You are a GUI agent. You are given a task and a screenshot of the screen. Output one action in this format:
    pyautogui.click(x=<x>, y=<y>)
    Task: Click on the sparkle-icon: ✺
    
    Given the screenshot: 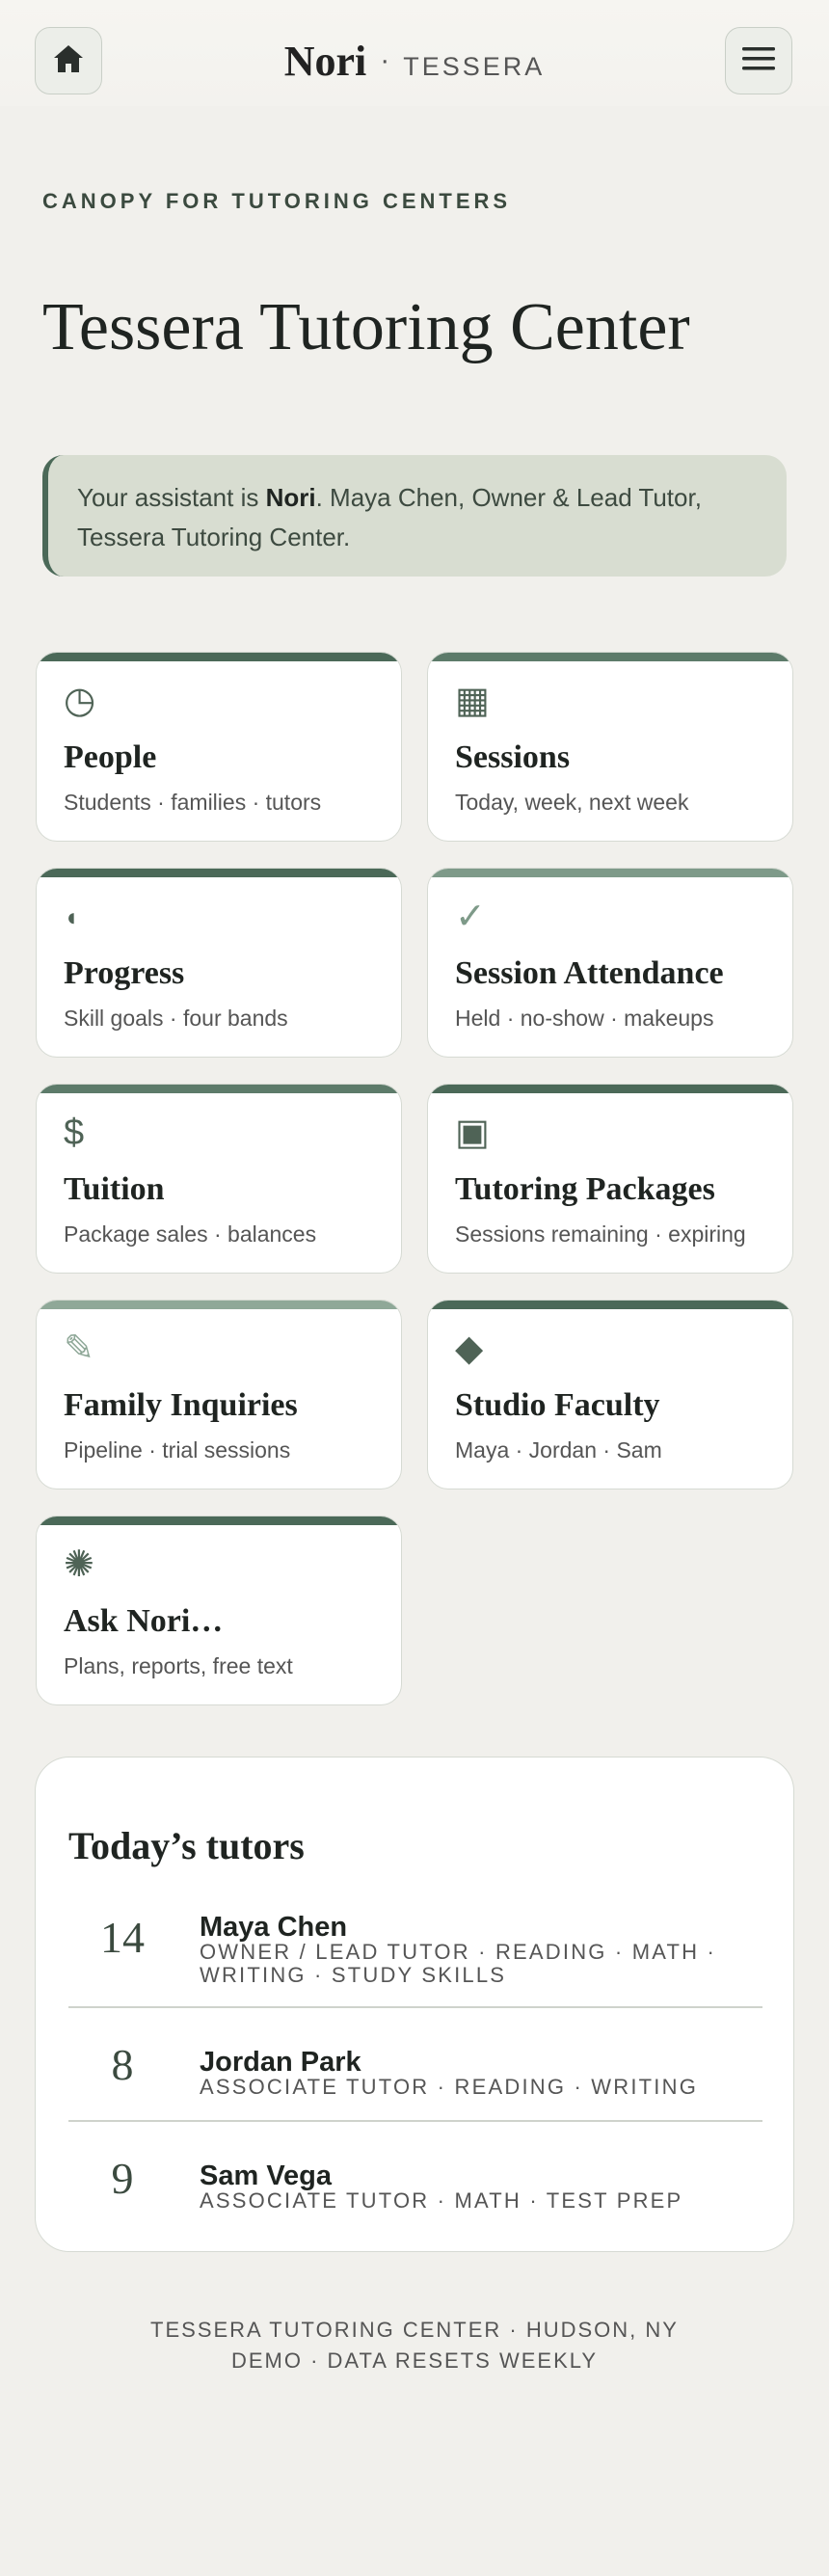 What is the action you would take?
    pyautogui.click(x=79, y=1565)
    